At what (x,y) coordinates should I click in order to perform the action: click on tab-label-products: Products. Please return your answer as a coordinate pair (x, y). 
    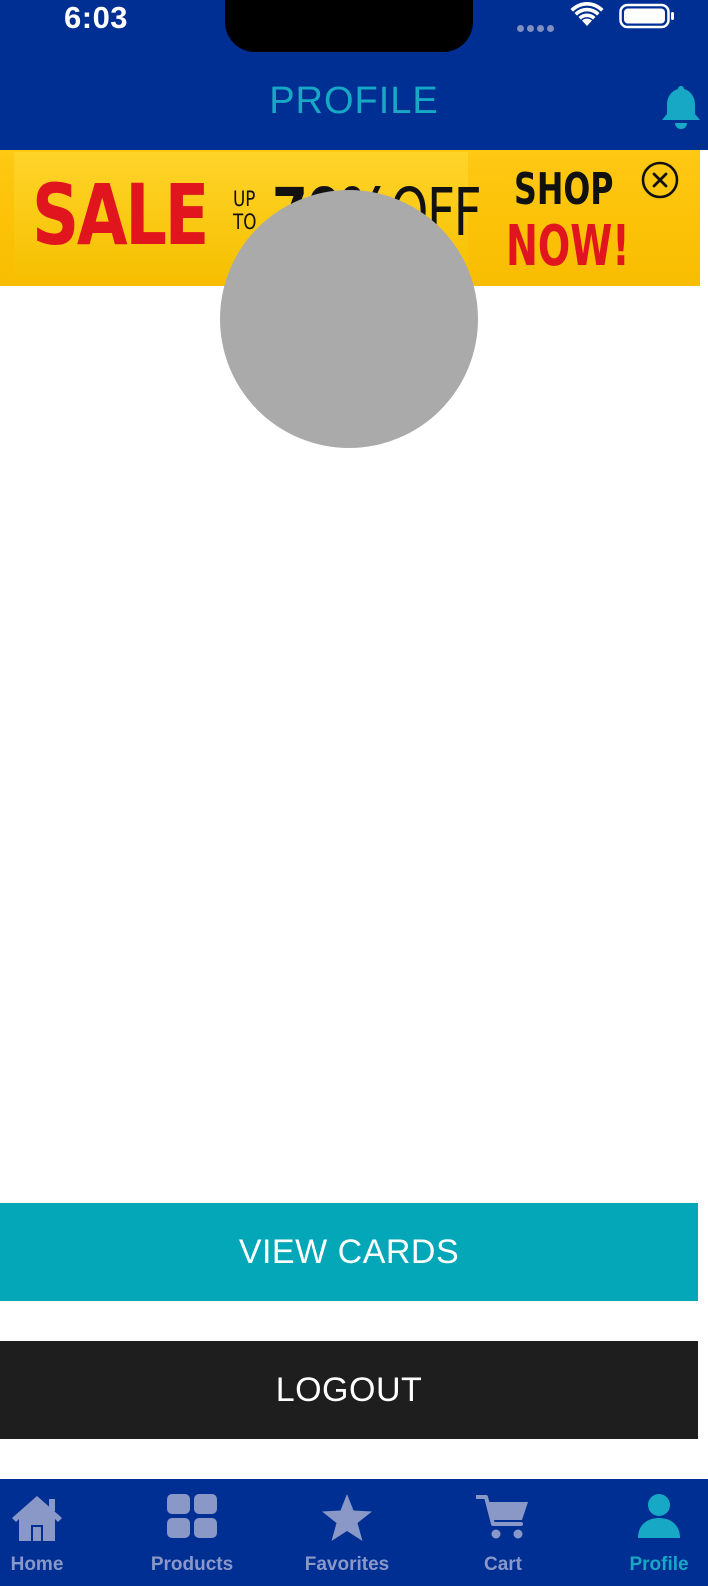
    Looking at the image, I should click on (192, 1564).